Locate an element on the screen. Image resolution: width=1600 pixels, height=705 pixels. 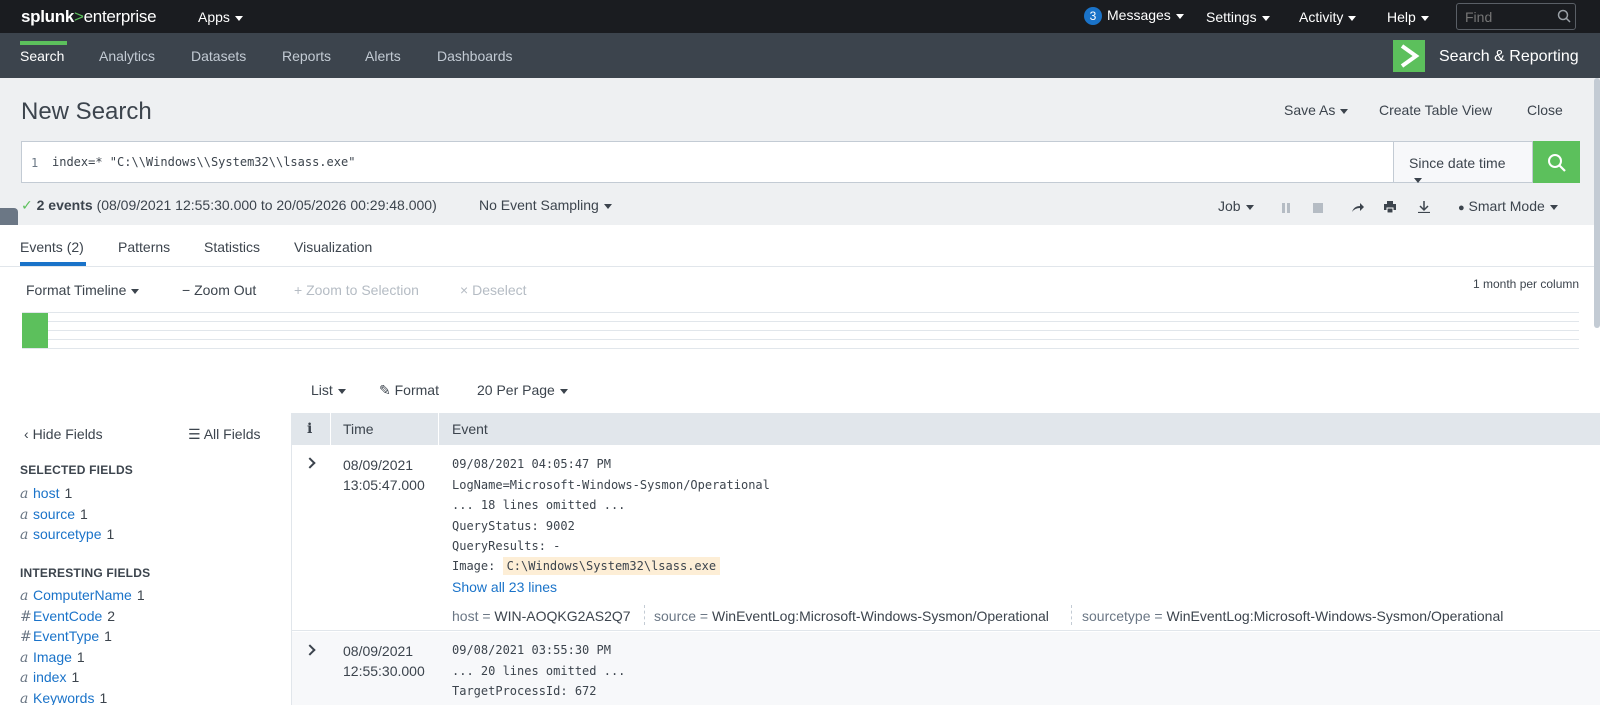
search-mode-menu: ● Smart Mode is located at coordinates (1508, 206).